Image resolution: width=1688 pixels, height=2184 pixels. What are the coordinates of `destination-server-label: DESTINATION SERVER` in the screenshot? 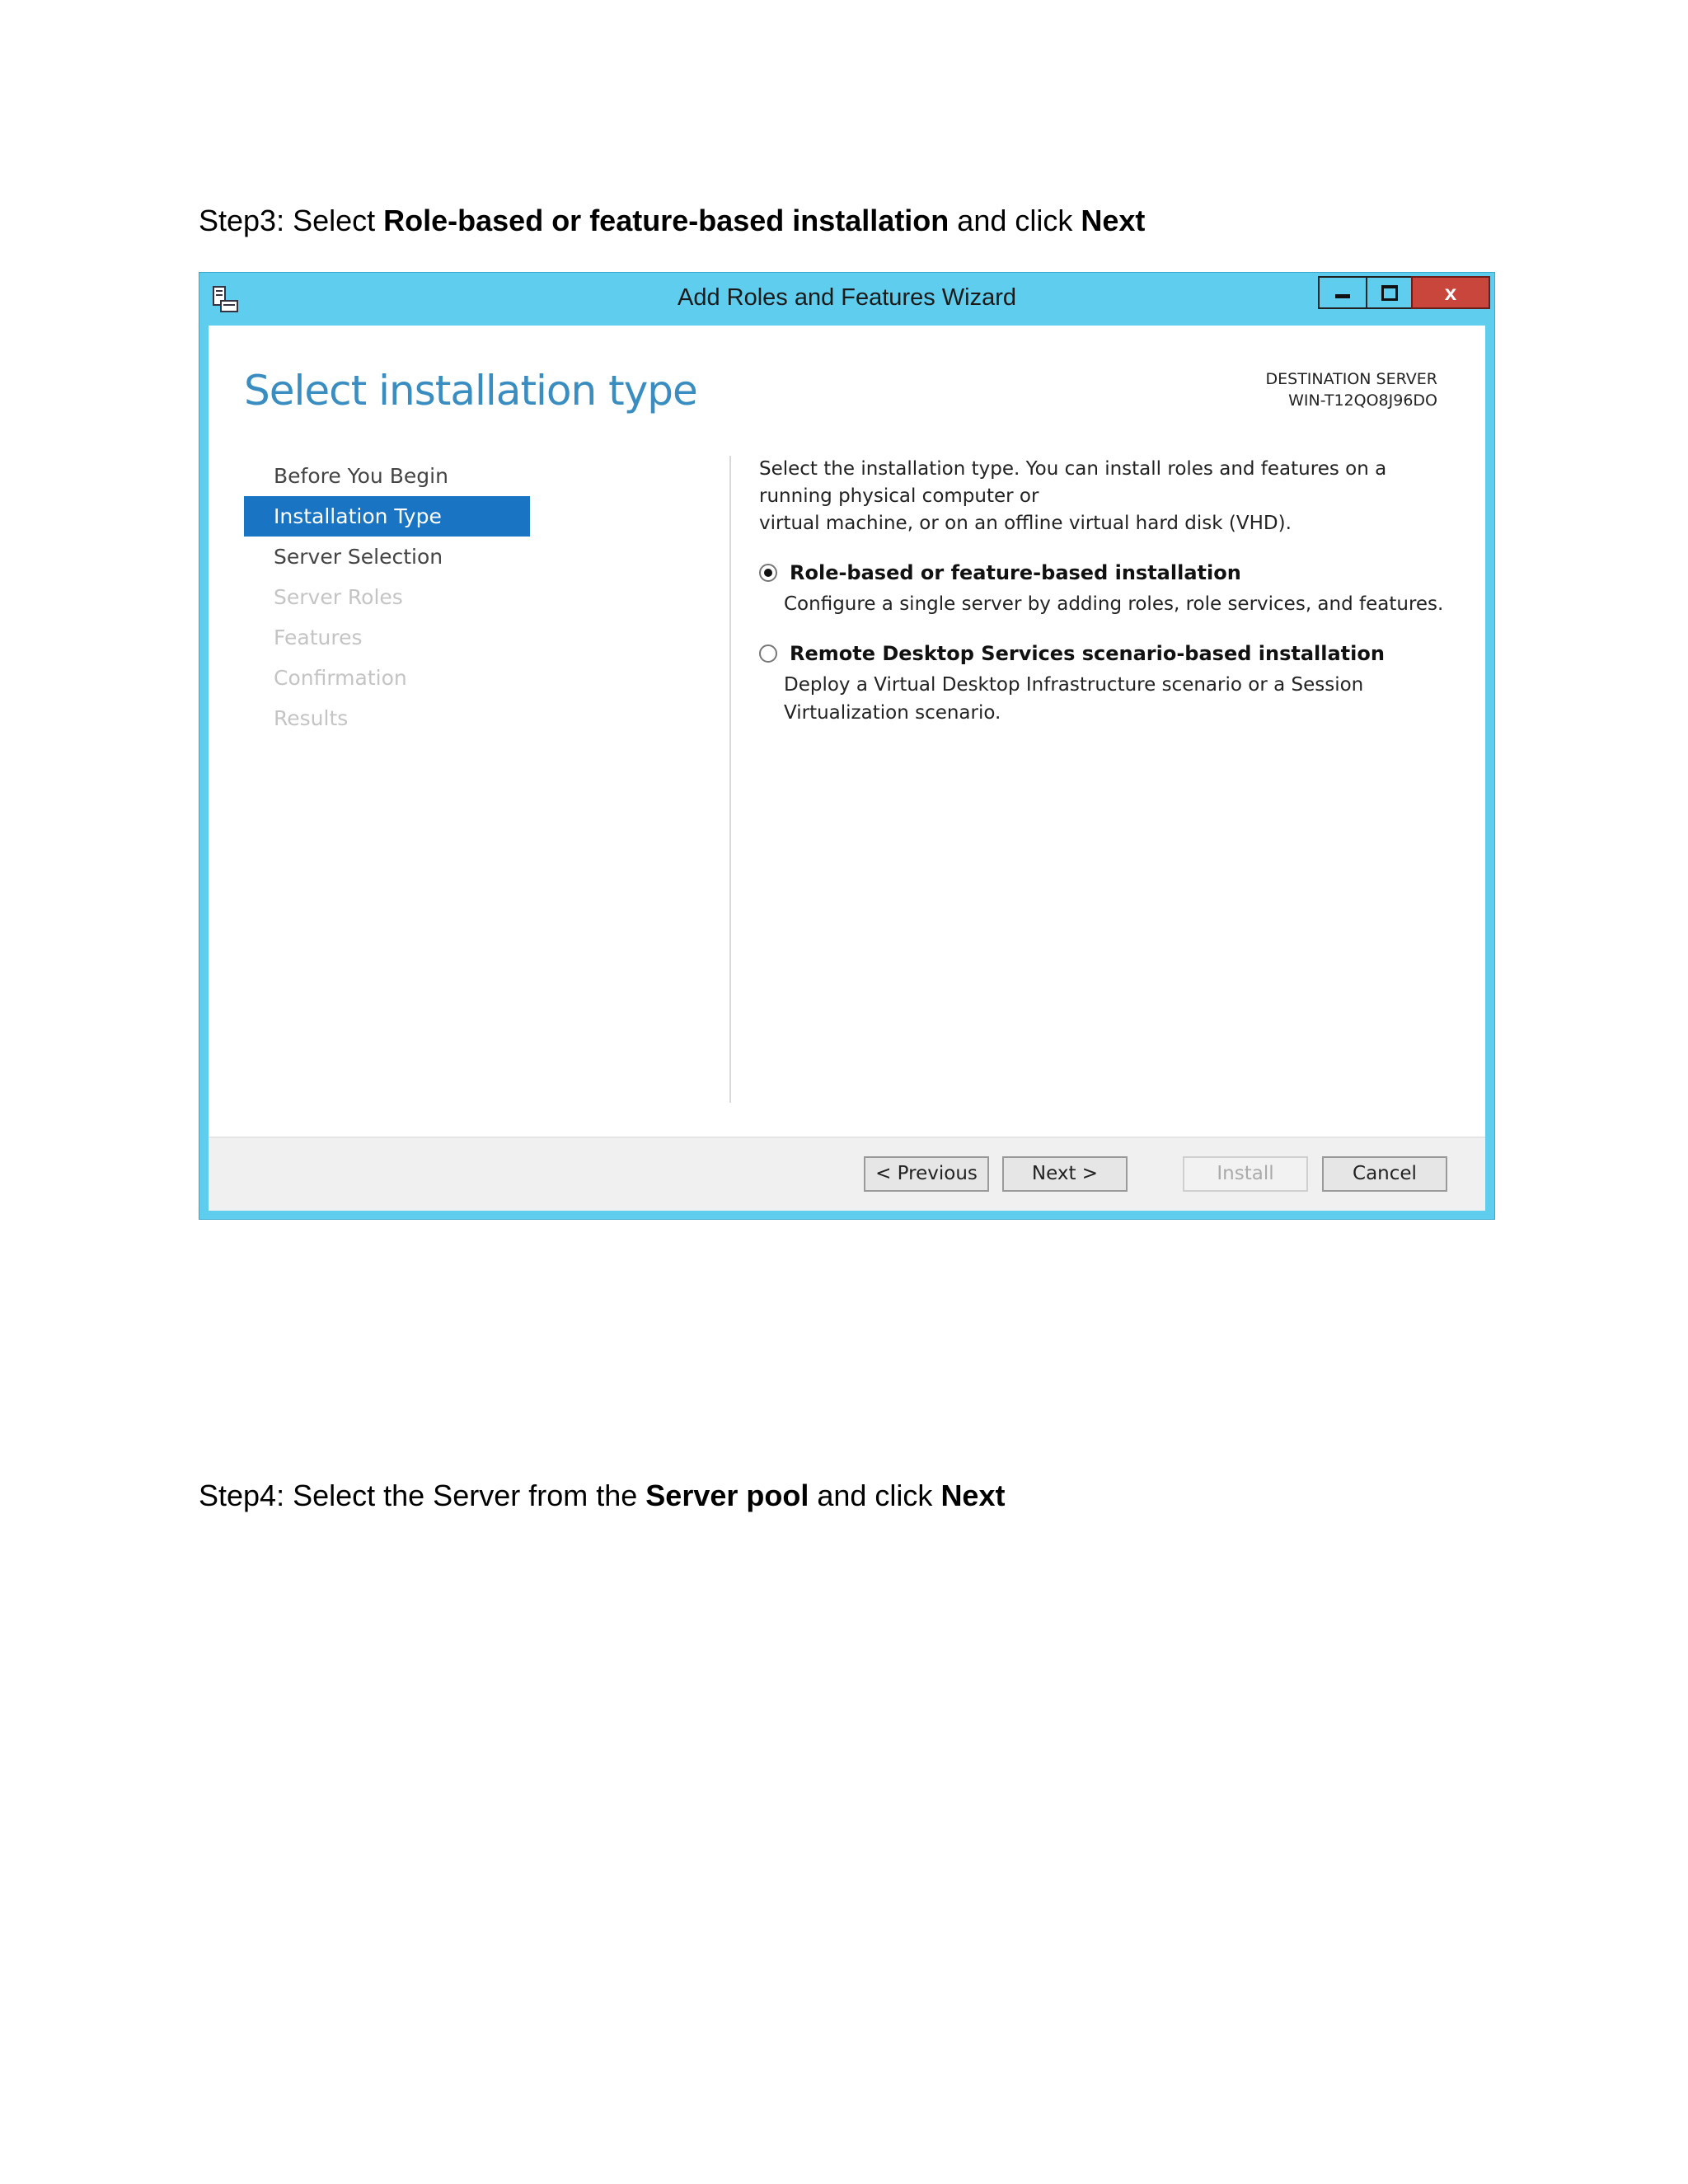 It's located at (1351, 379).